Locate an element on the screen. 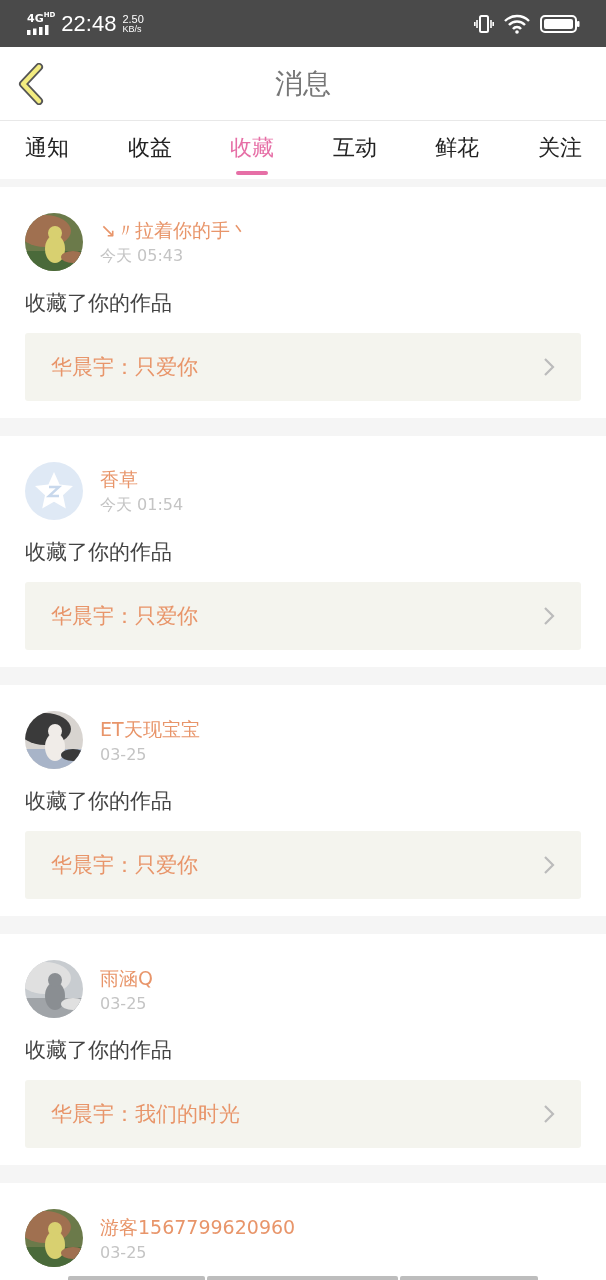  tab: 通知 is located at coordinates (47, 148).